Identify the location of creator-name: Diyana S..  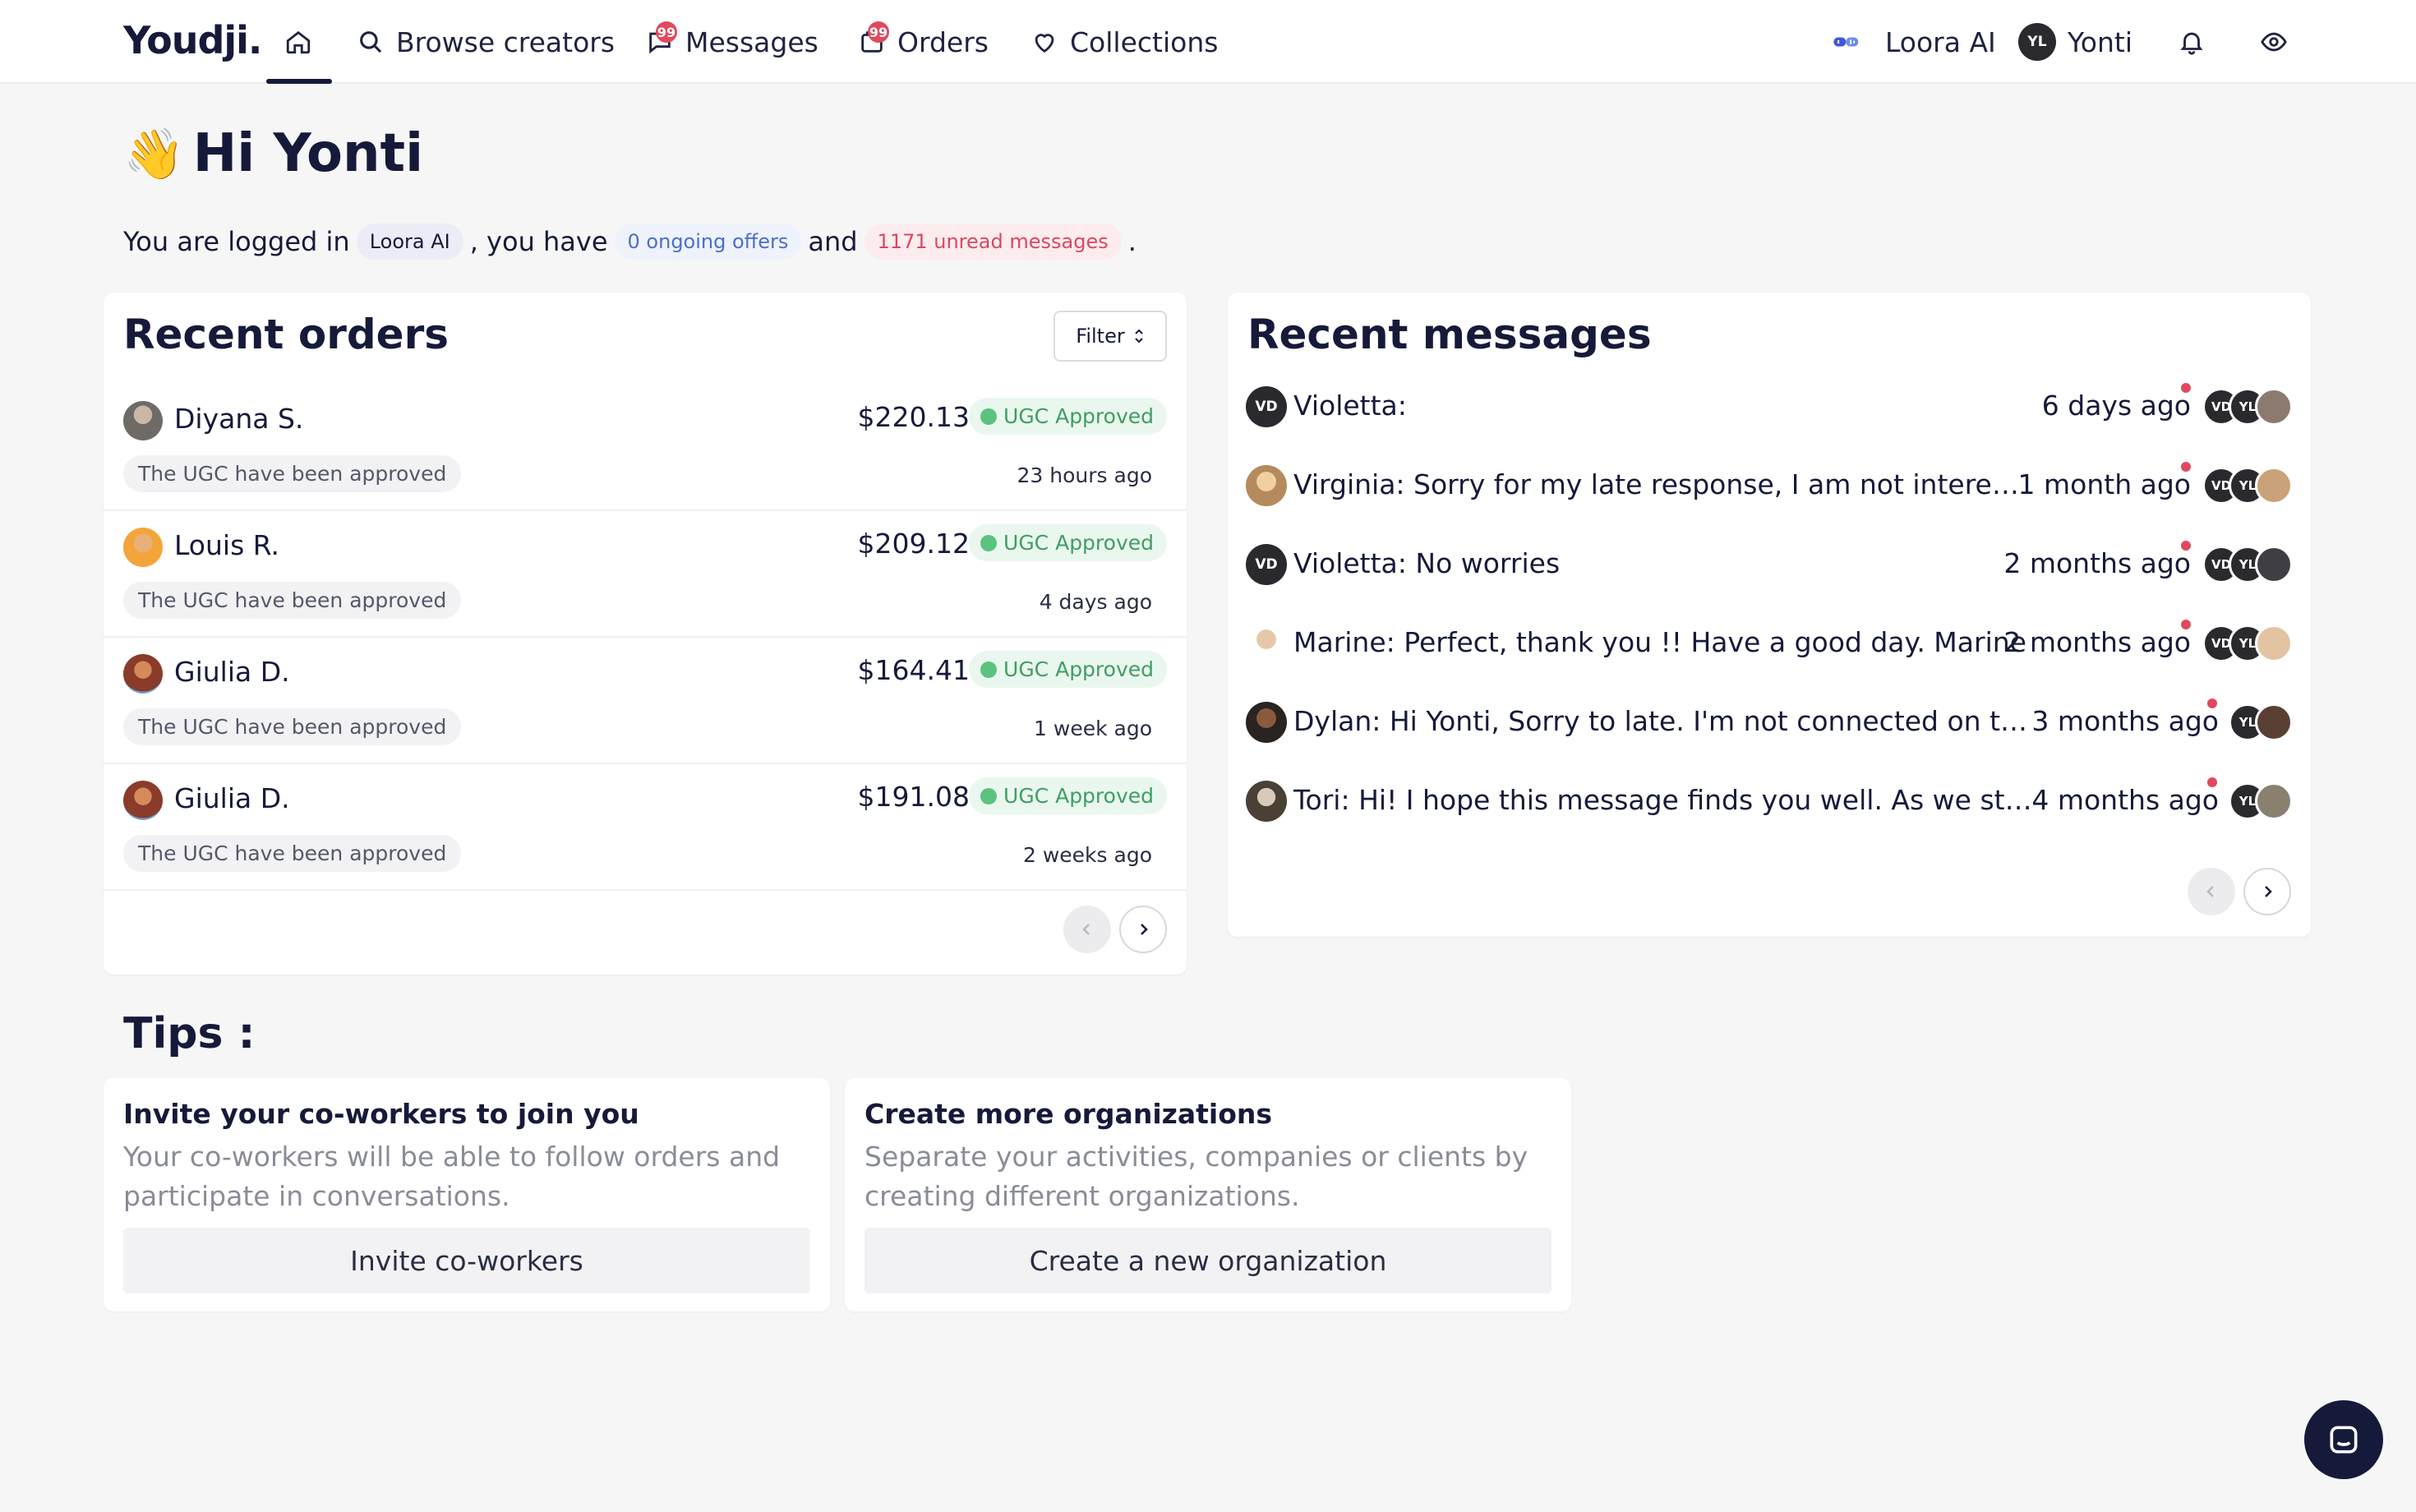
(239, 419).